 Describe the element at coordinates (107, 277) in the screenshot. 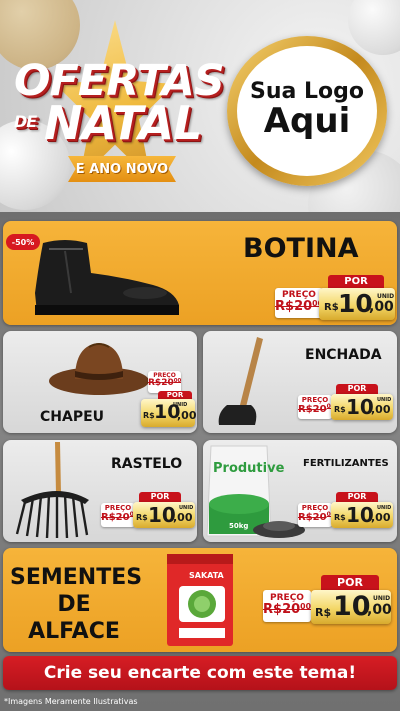

I see `boot-icon` at that location.